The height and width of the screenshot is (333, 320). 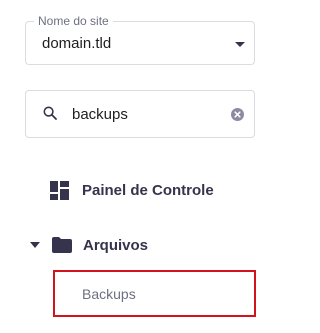 What do you see at coordinates (116, 245) in the screenshot?
I see `nav-item-label: Arquivos` at bounding box center [116, 245].